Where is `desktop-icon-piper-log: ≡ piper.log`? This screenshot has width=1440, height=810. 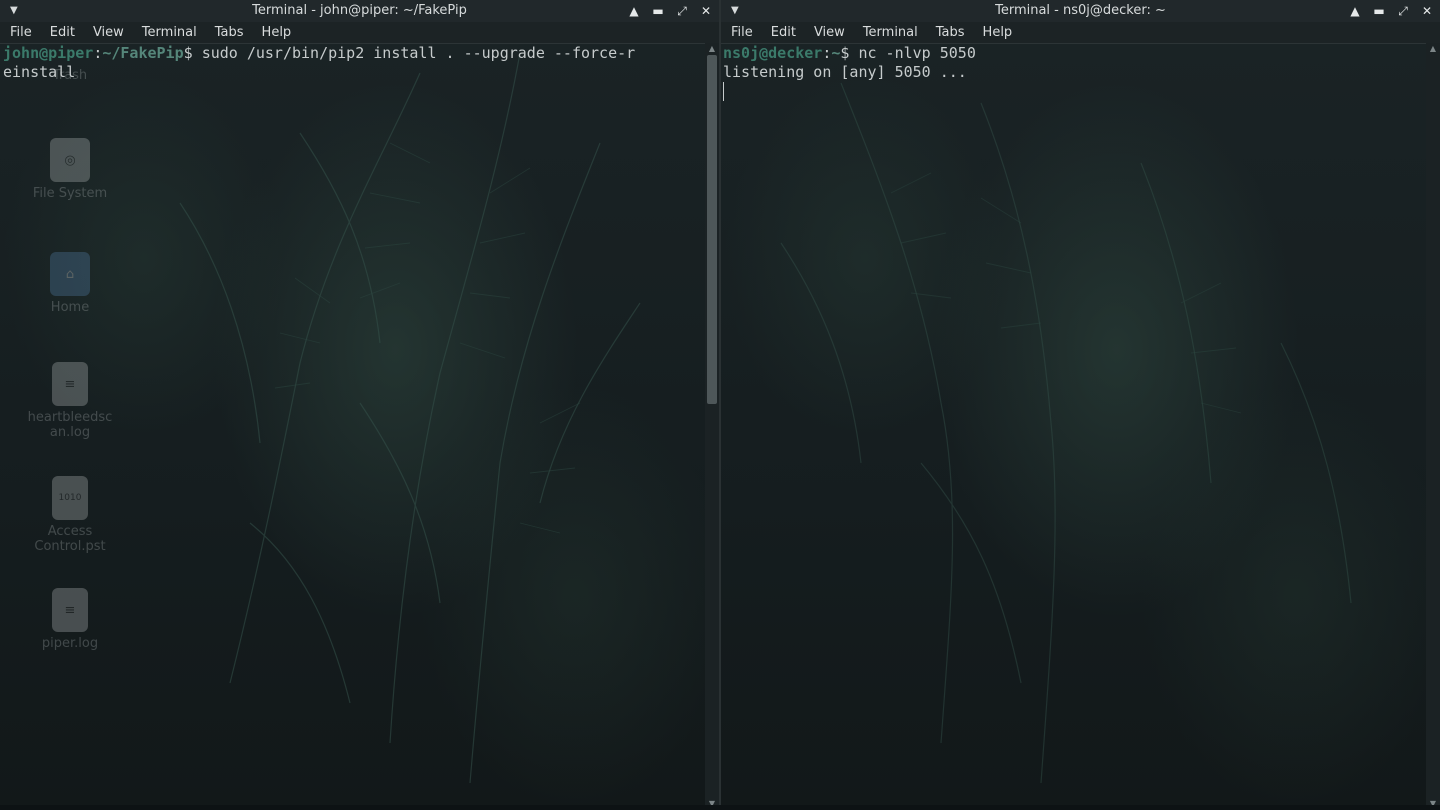 desktop-icon-piper-log: ≡ piper.log is located at coordinates (70, 619).